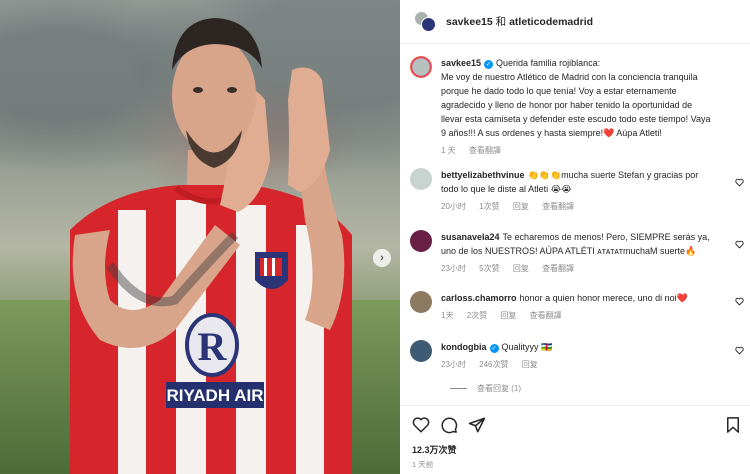  What do you see at coordinates (576, 316) in the screenshot?
I see `comment-meta: 1天 2次赞 回复 查看翻譯` at bounding box center [576, 316].